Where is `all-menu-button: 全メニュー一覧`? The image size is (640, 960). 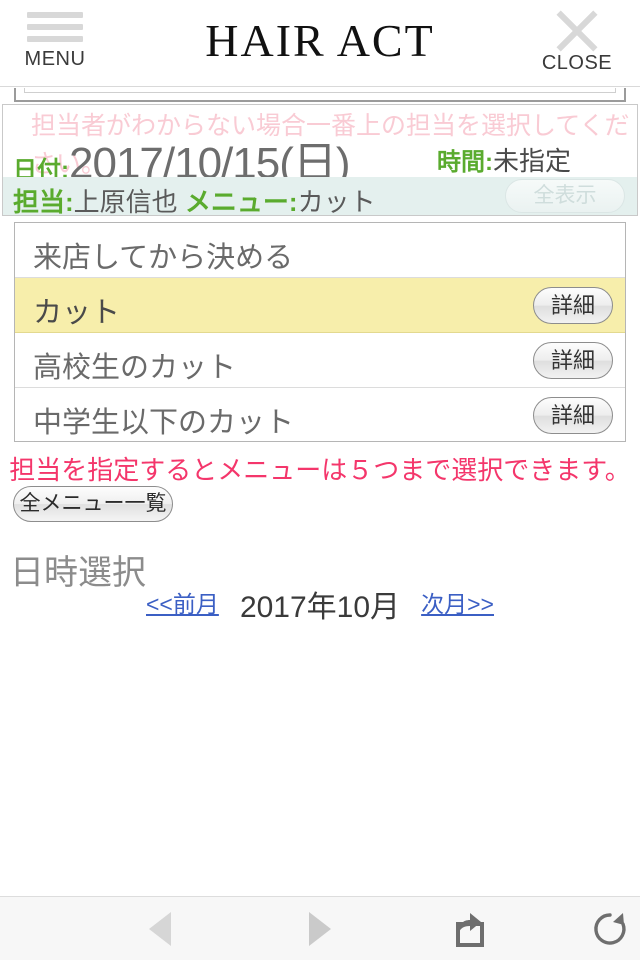 all-menu-button: 全メニュー一覧 is located at coordinates (93, 504).